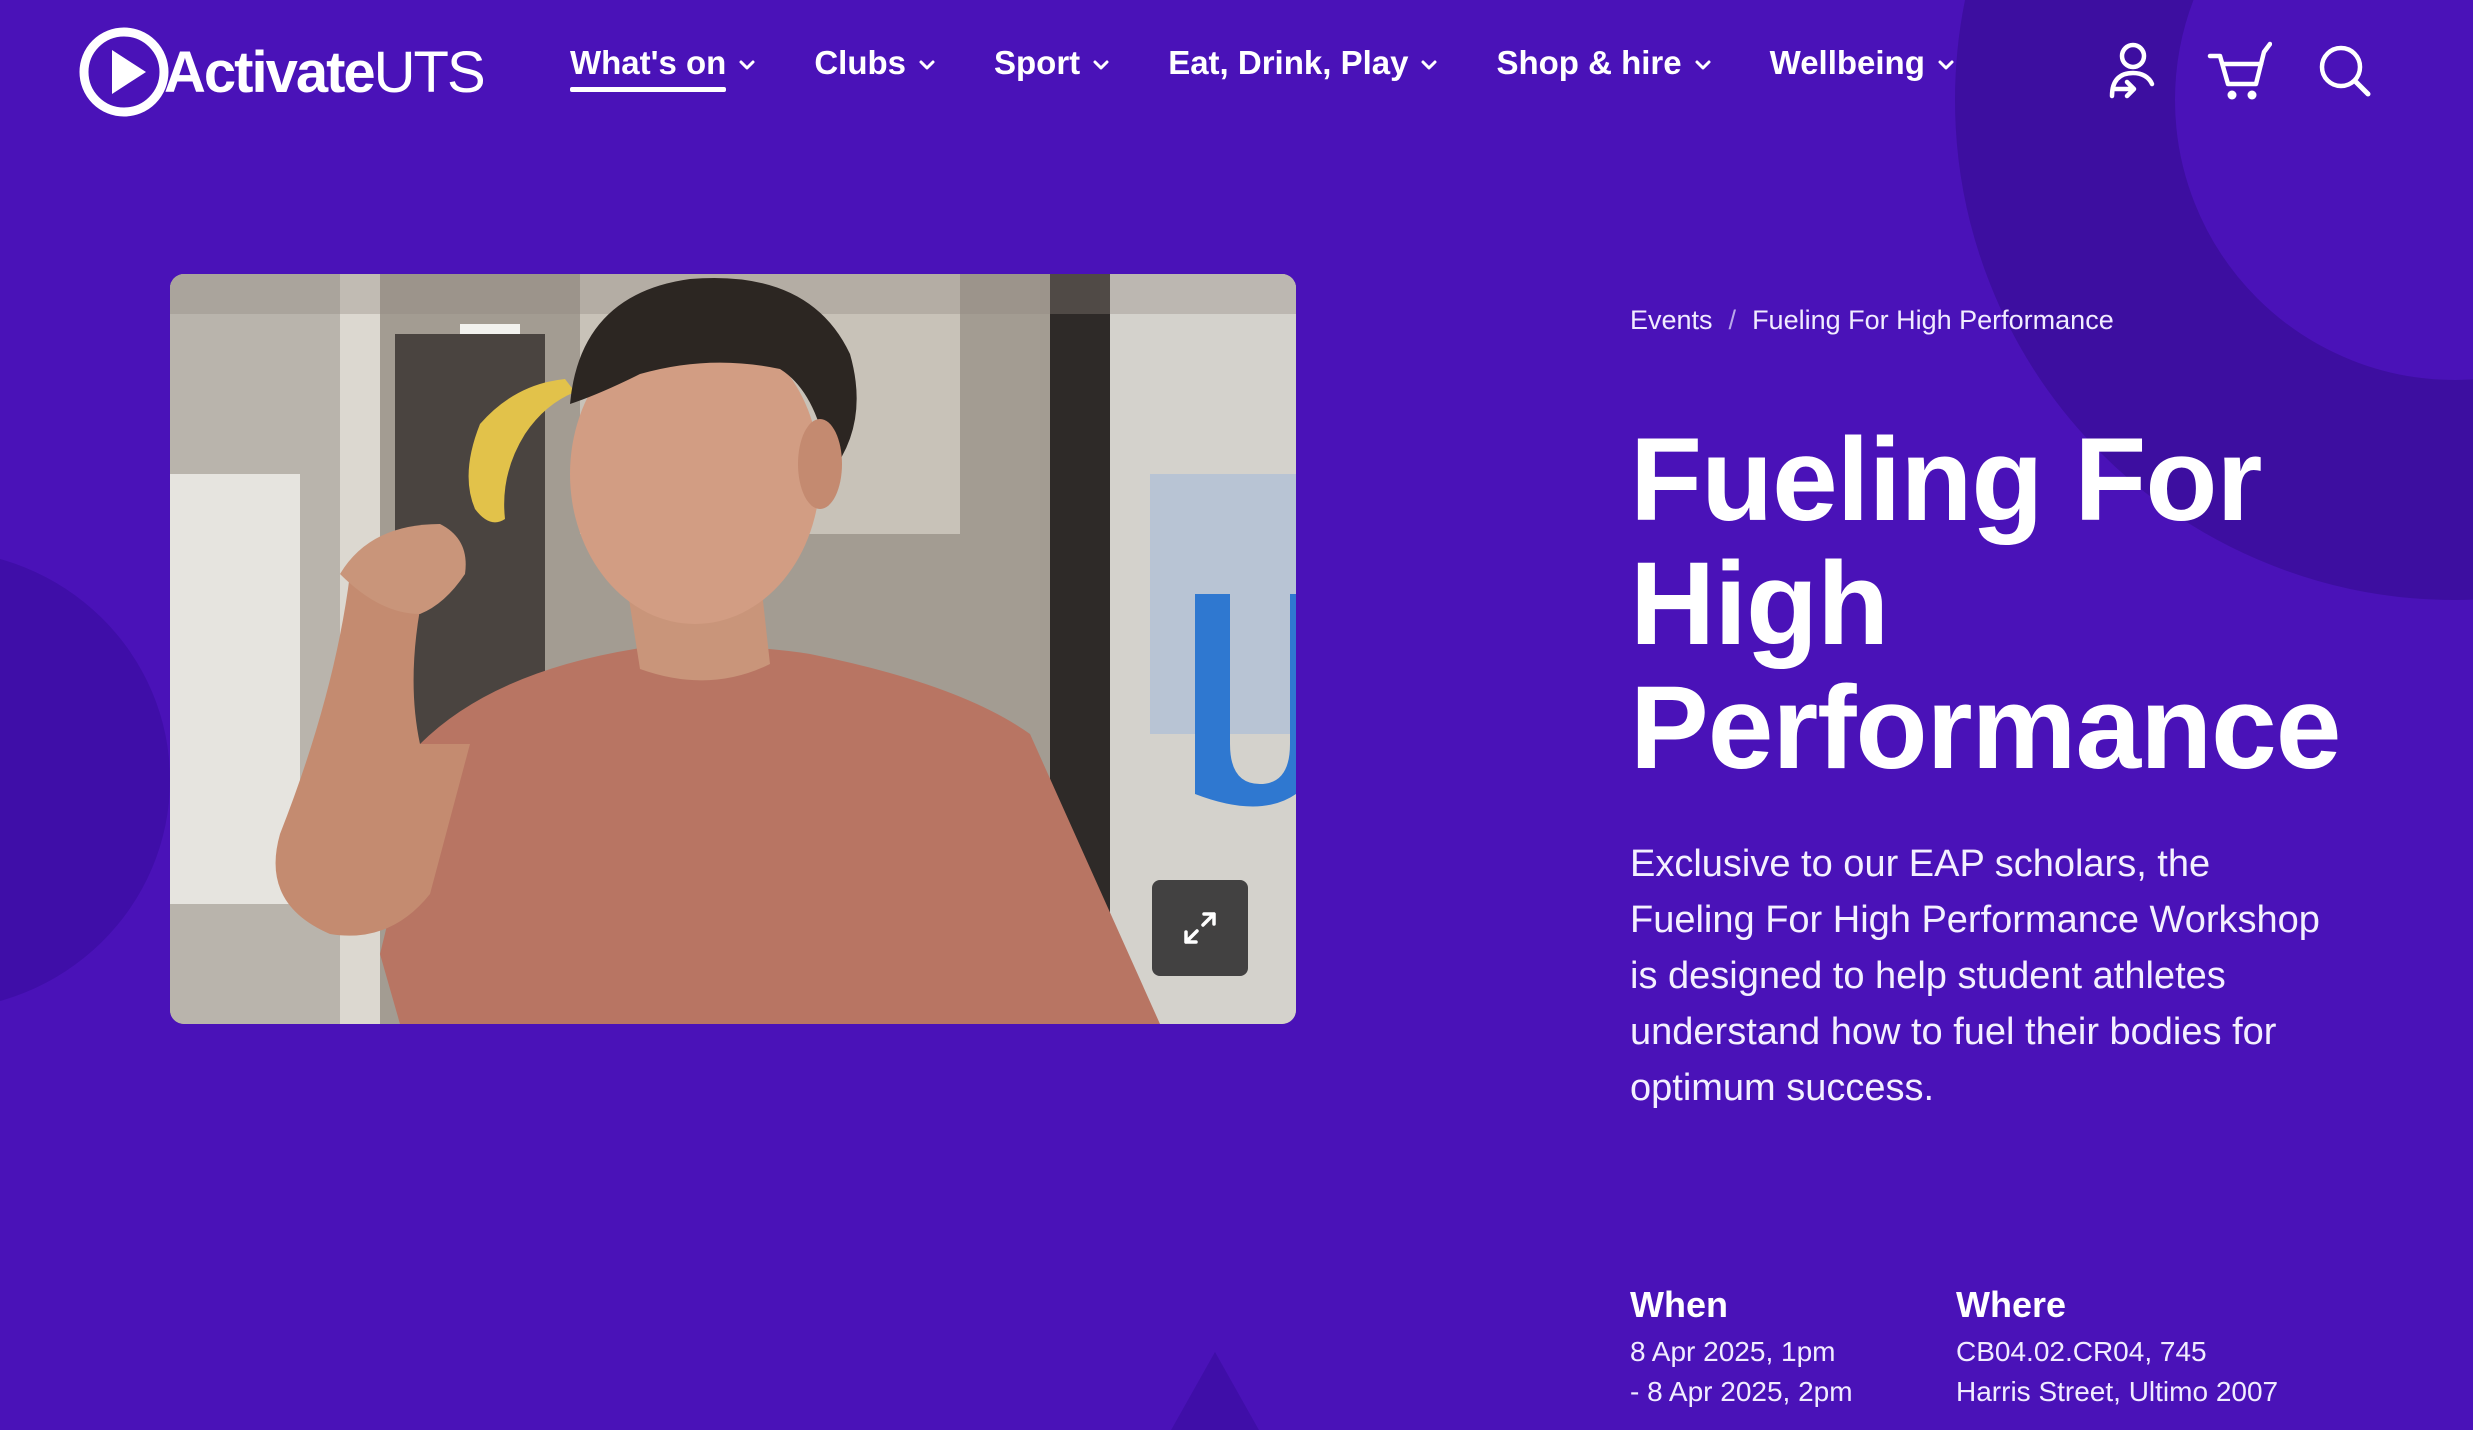  Describe the element at coordinates (1037, 62) in the screenshot. I see `nav-item-label: Sport` at that location.